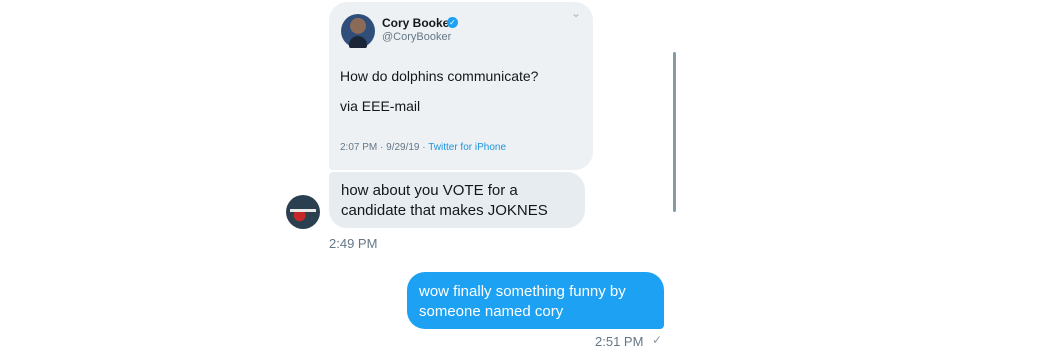  I want to click on chevron-down-icon: ⌄, so click(576, 13).